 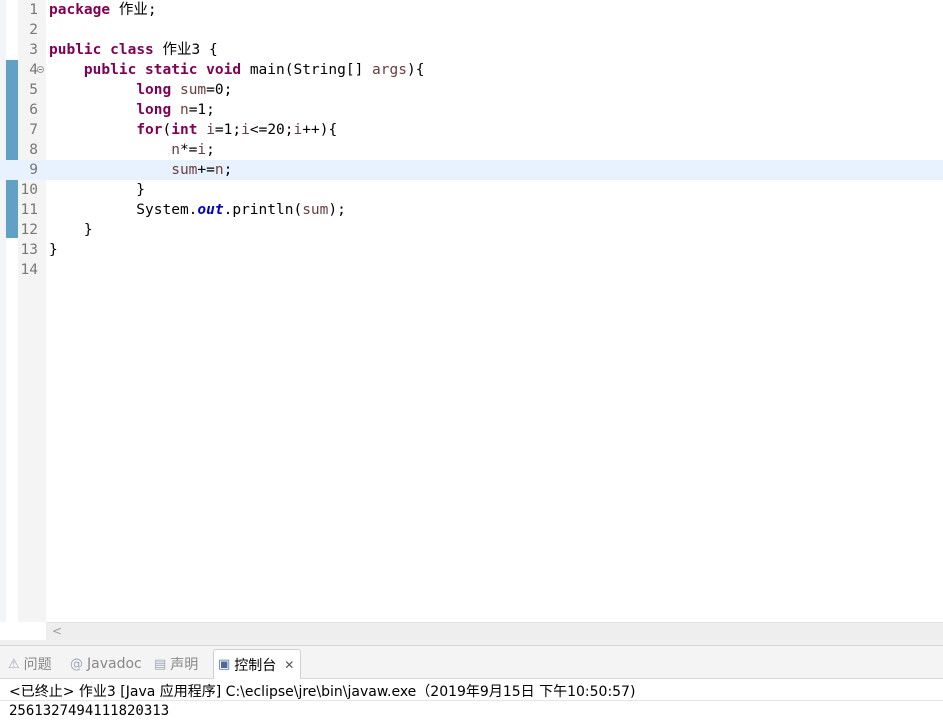 I want to click on scroll-left-icon: <, so click(x=57, y=631).